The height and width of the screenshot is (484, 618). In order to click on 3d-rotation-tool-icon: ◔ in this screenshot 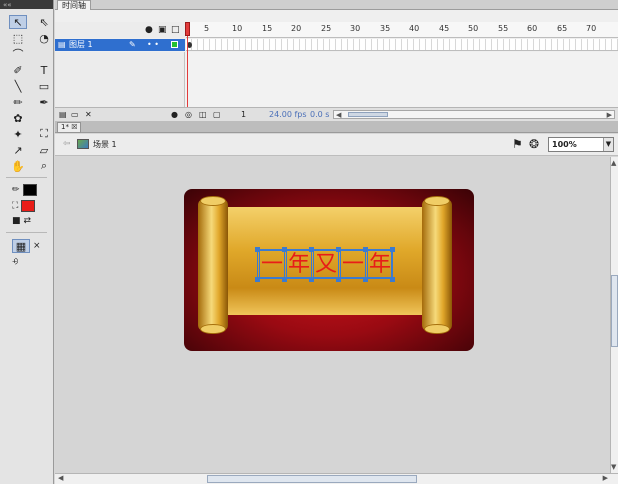, I will do `click(44, 38)`.